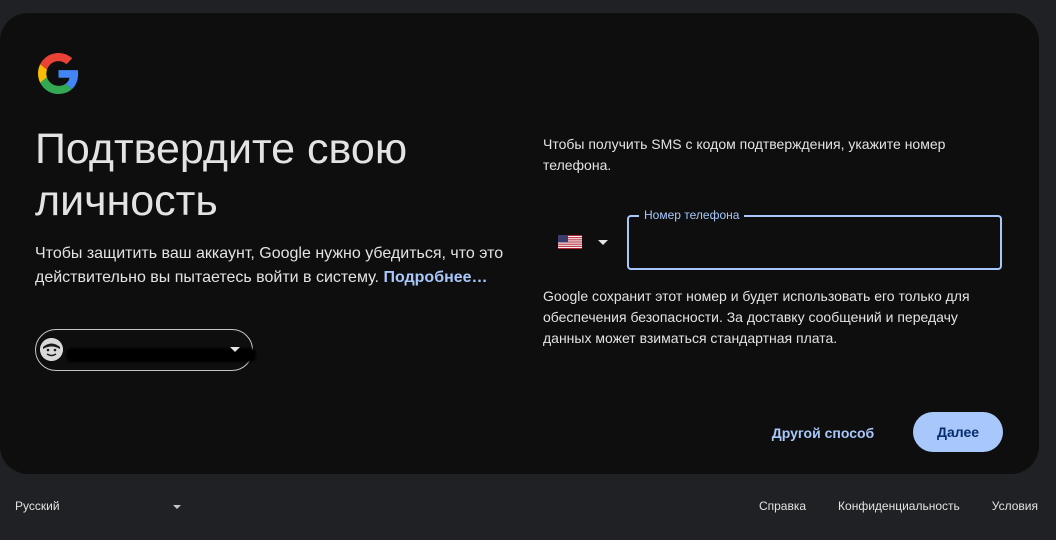 The height and width of the screenshot is (540, 1056). Describe the element at coordinates (570, 242) in the screenshot. I see `us-flag-icon` at that location.